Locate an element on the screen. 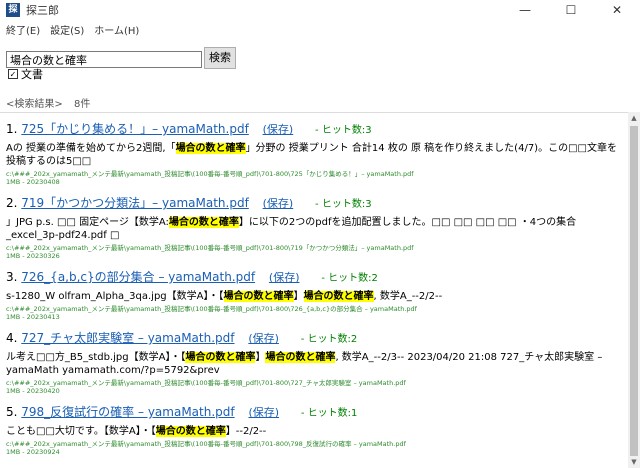  vertical-scrollbar: ▲ ▼ is located at coordinates (634, 290).